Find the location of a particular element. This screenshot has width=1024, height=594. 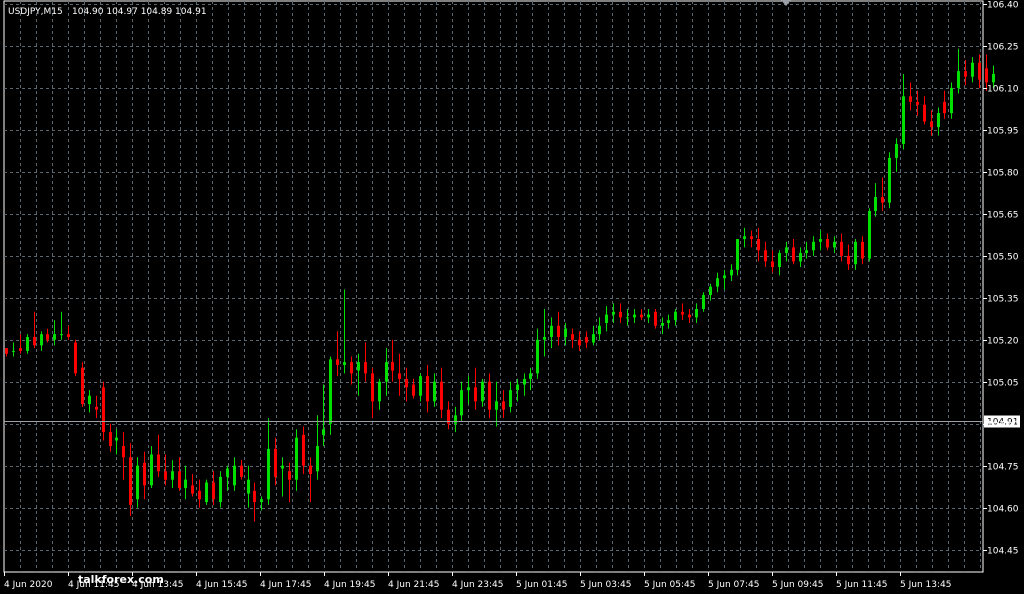

chart-shift-marker-icon is located at coordinates (786, 3).